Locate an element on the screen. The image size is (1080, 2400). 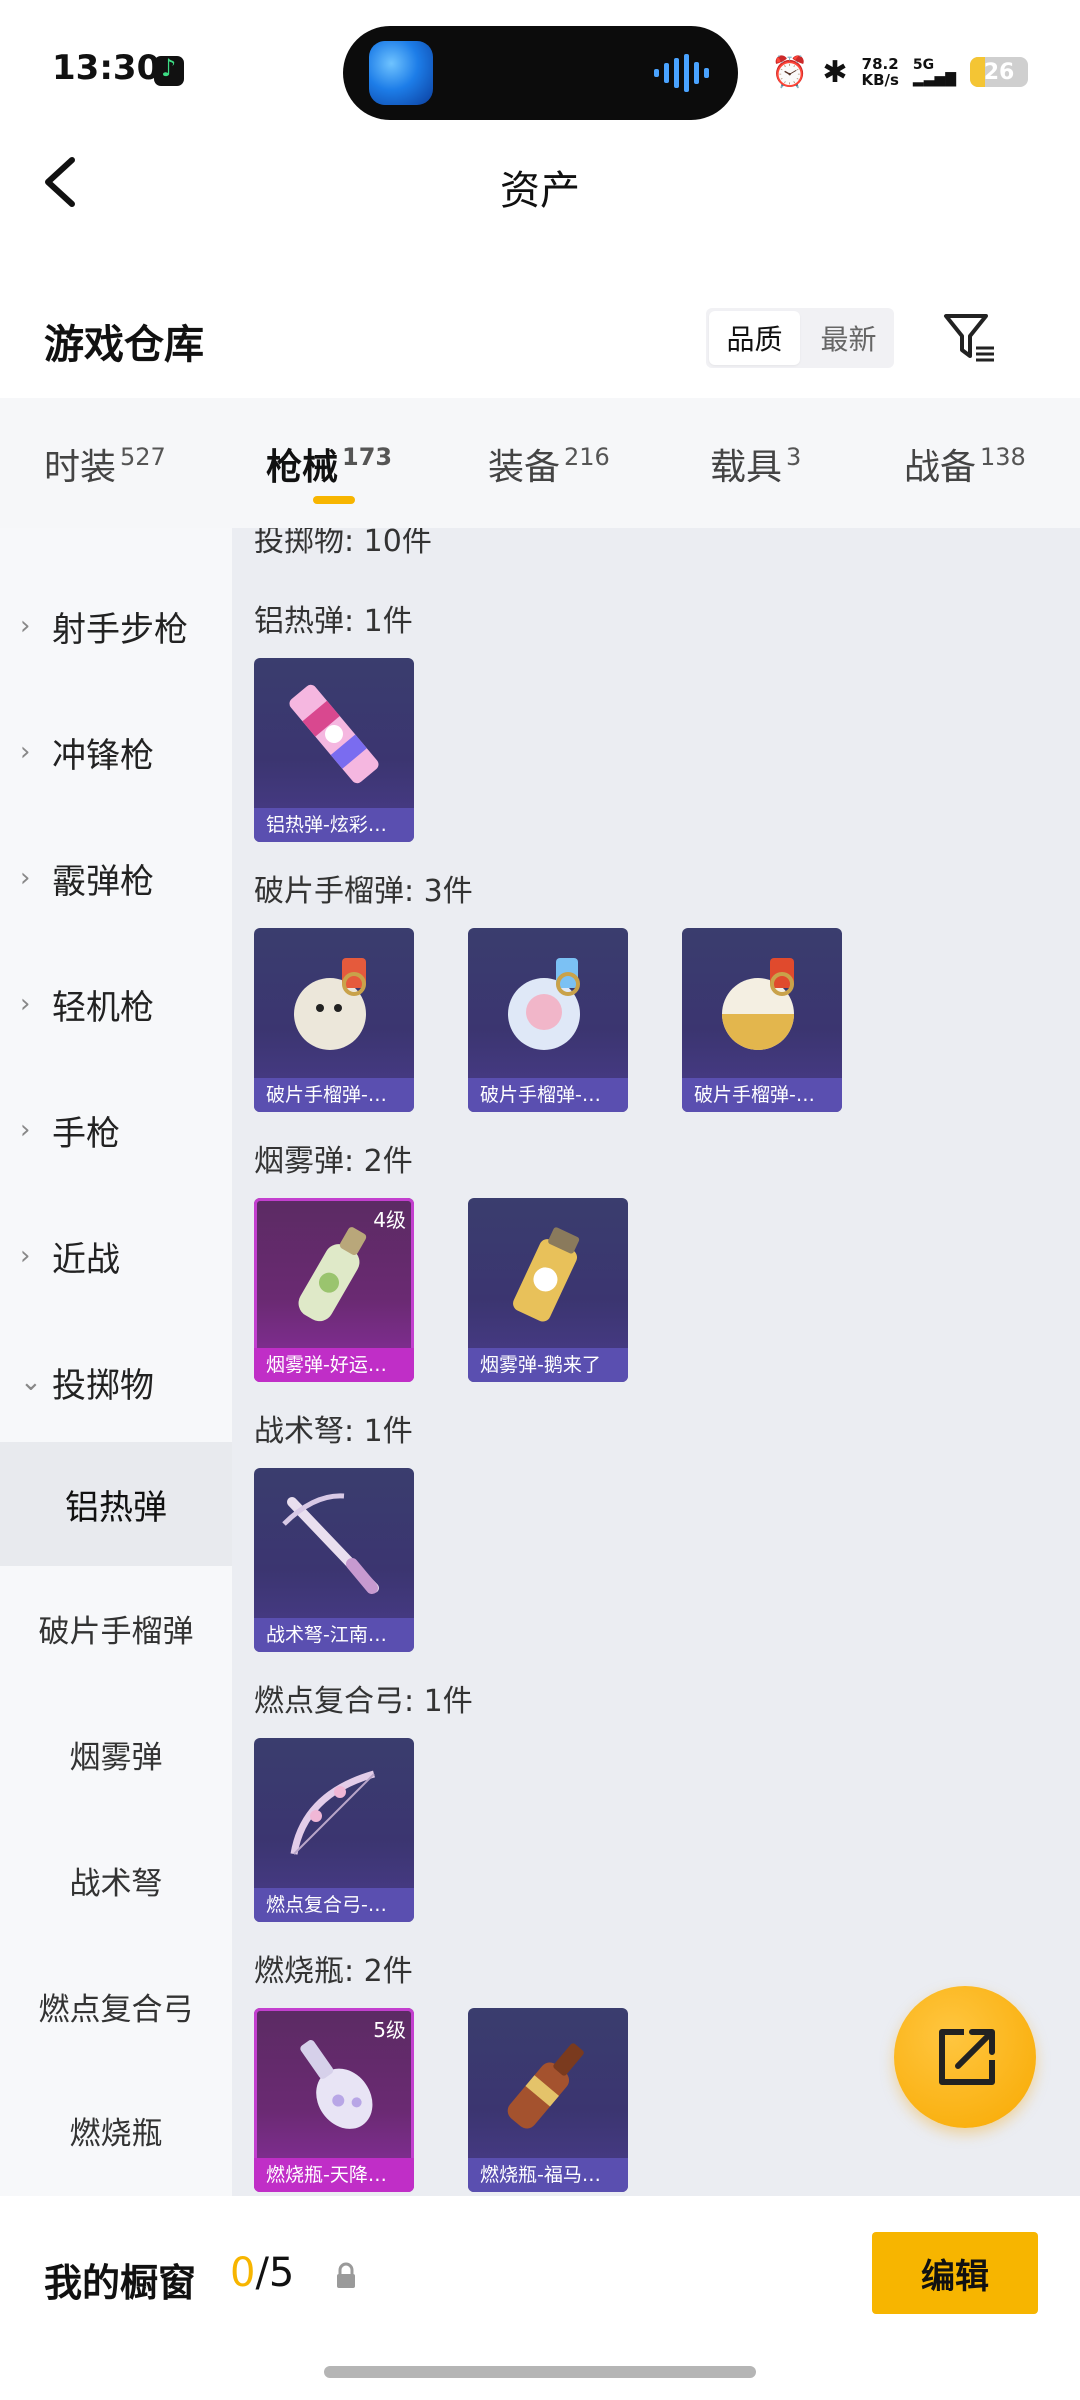
showcase-count: 0/5 is located at coordinates (262, 2273).